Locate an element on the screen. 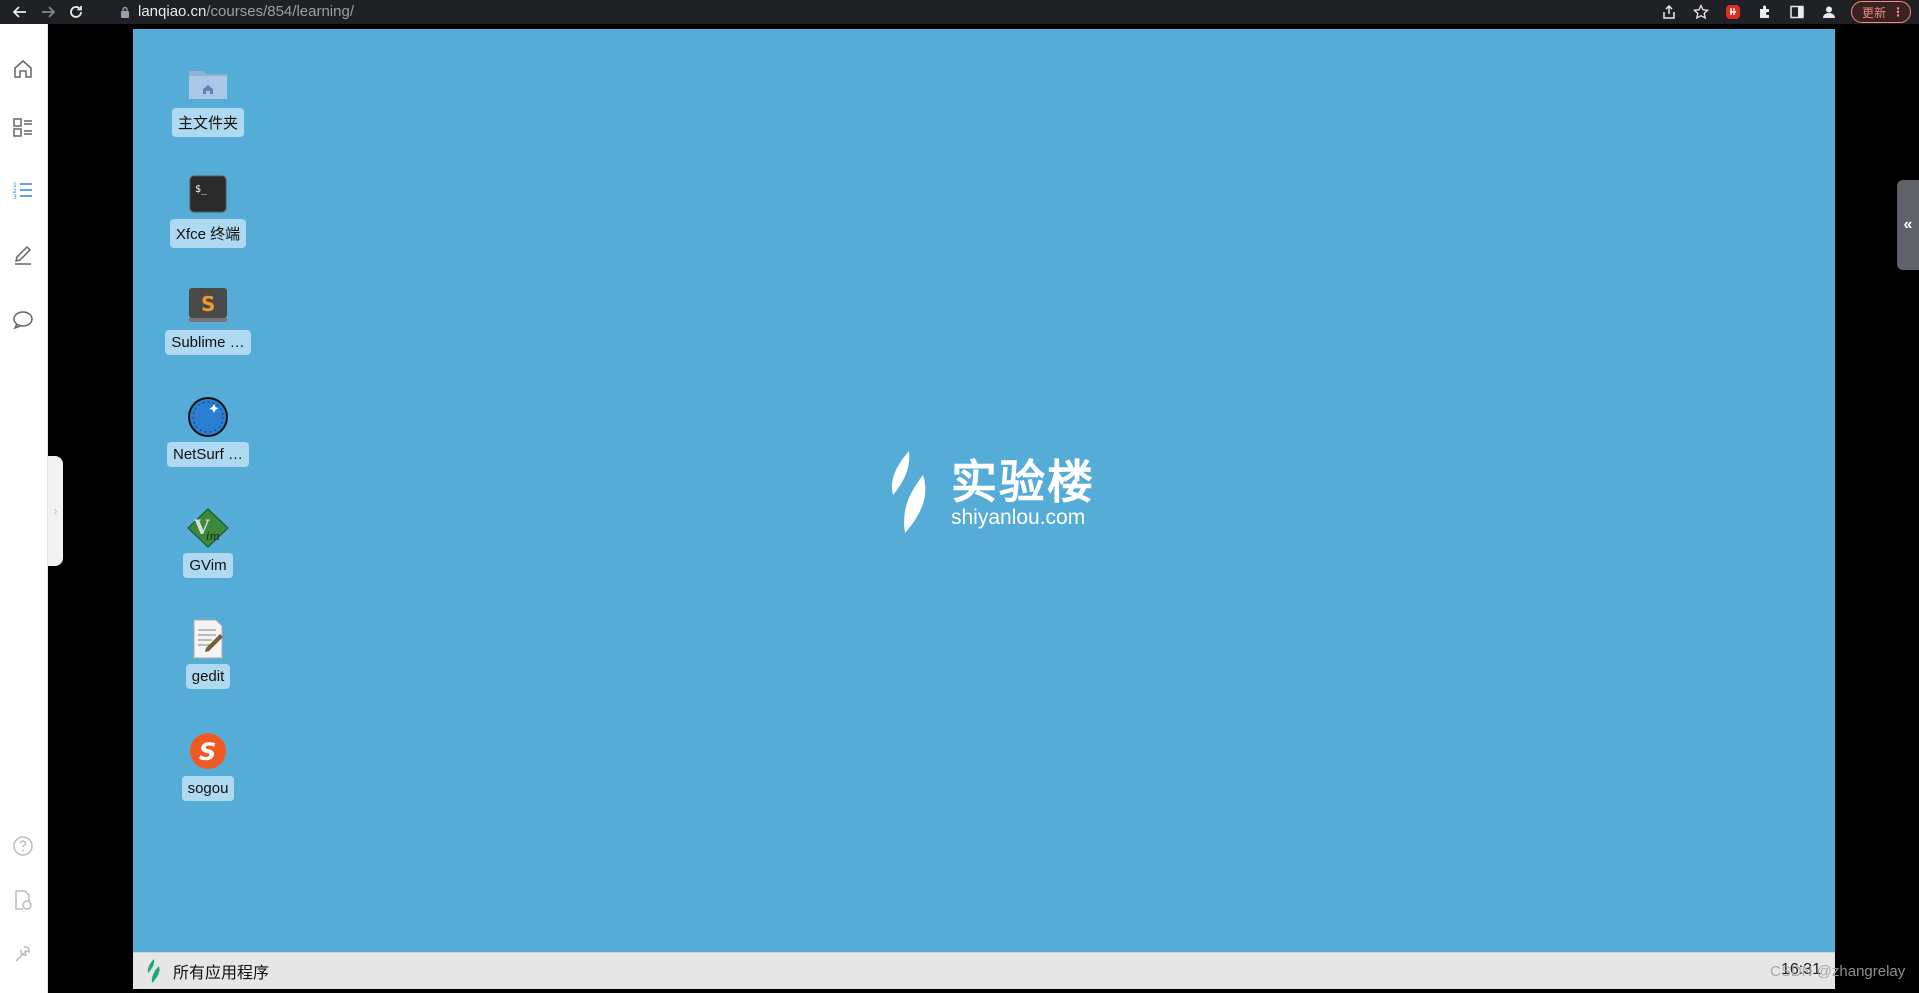 This screenshot has width=1919, height=993. extension-red-icon is located at coordinates (1733, 12).